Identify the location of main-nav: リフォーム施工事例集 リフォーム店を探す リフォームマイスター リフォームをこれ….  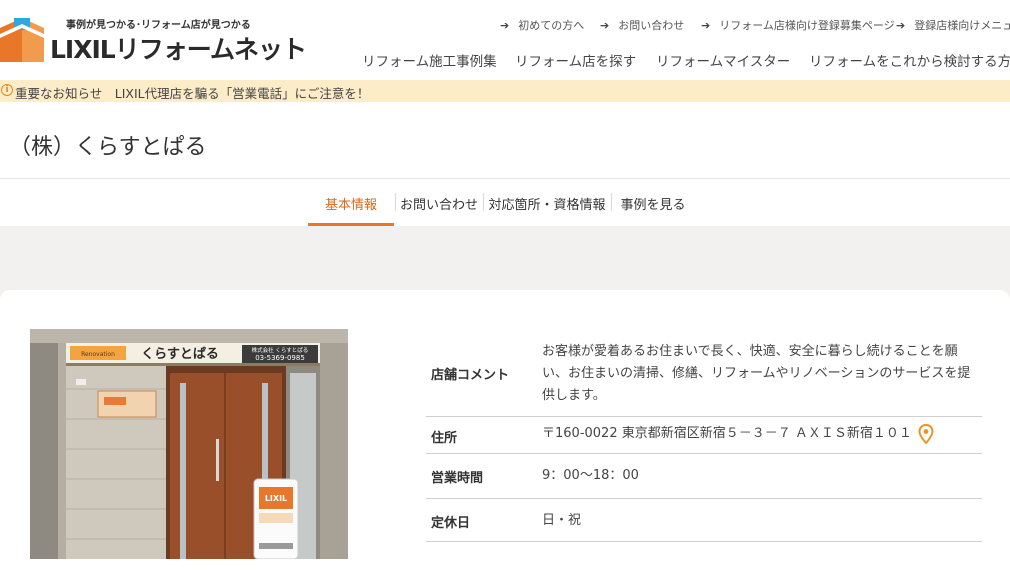
(686, 60).